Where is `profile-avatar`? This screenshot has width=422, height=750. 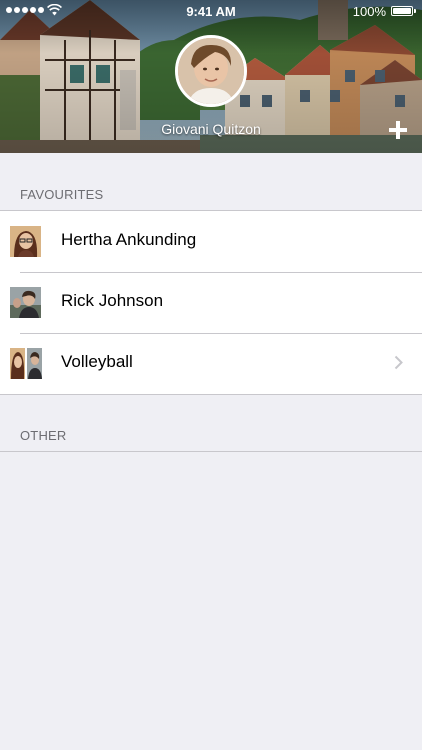 profile-avatar is located at coordinates (211, 71).